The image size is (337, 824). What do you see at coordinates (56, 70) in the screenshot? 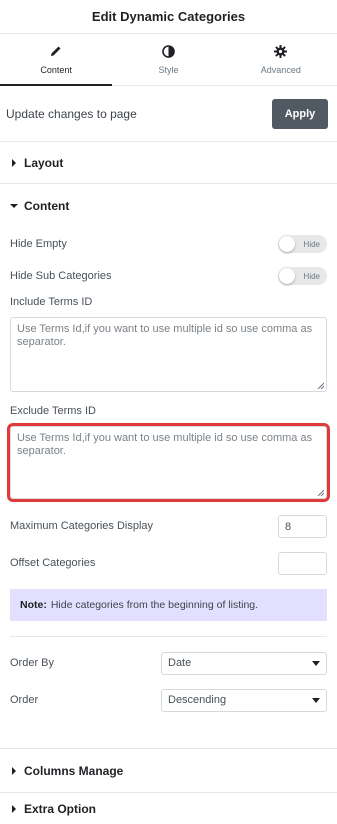
I see `tab-content-label: Content` at bounding box center [56, 70].